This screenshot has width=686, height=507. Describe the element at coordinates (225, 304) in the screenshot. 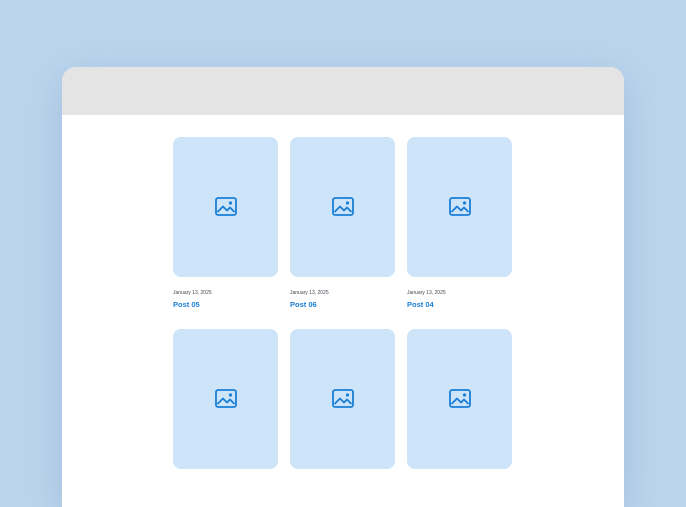

I see `post-title-link: Post 05` at that location.